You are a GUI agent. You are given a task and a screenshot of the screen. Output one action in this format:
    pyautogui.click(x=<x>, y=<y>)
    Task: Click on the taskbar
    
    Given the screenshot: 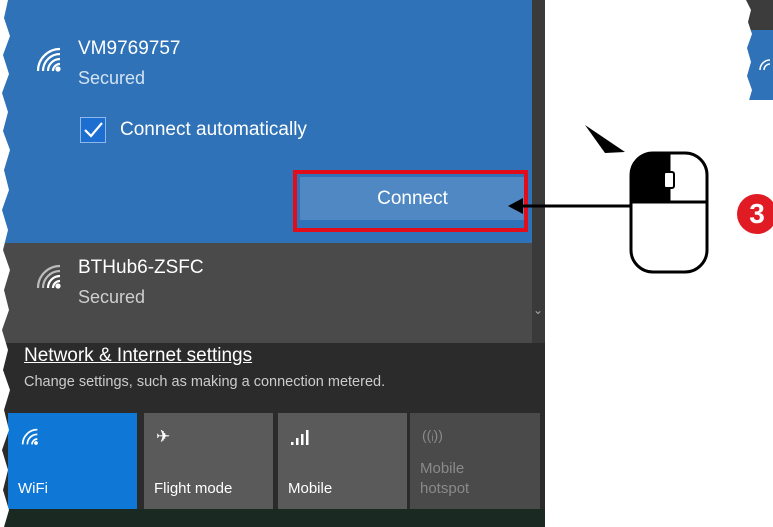 What is the action you would take?
    pyautogui.click(x=272, y=518)
    